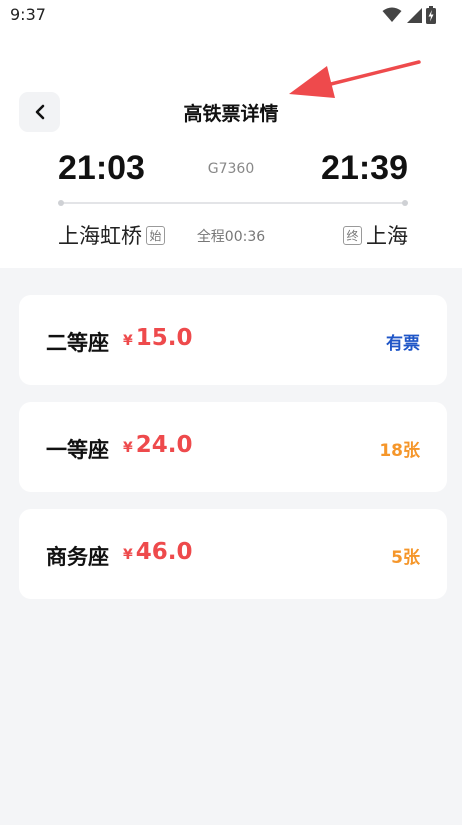 The width and height of the screenshot is (462, 825). What do you see at coordinates (352, 235) in the screenshot?
I see `end-tag: 终` at bounding box center [352, 235].